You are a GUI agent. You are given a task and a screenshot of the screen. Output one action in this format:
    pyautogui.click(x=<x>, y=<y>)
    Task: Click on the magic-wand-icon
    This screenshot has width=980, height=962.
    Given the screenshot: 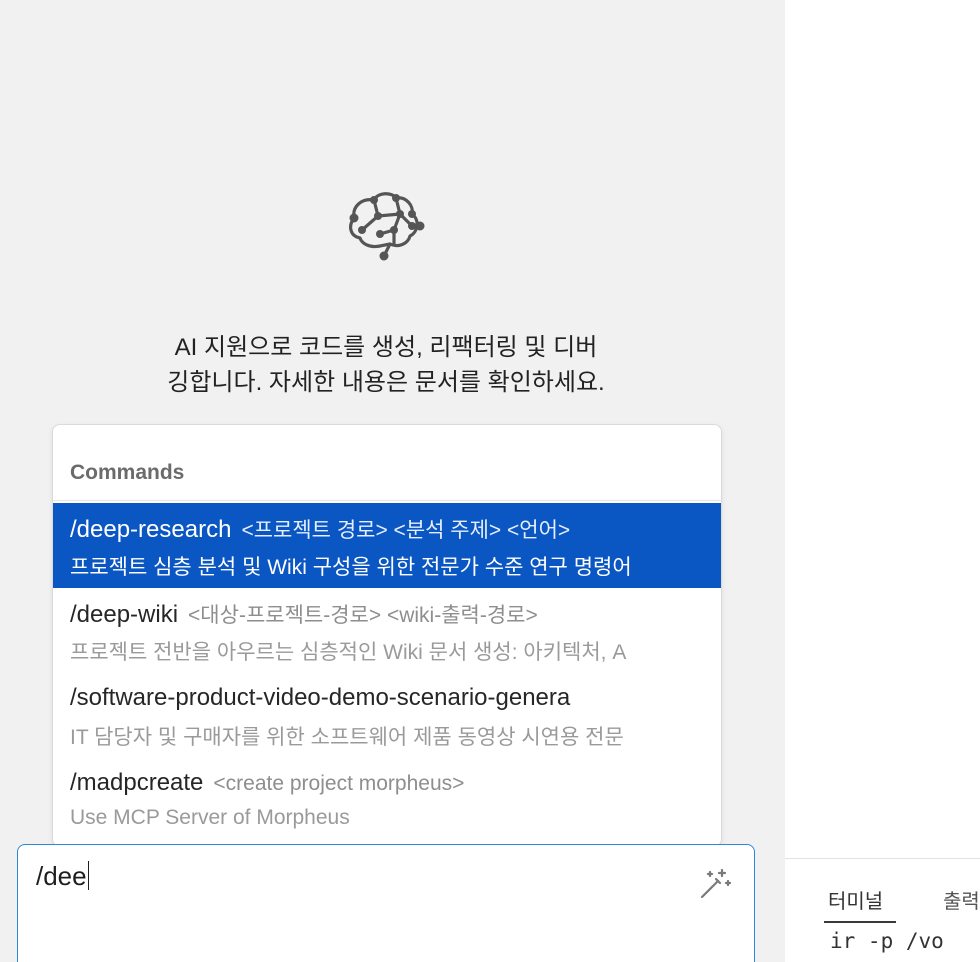 What is the action you would take?
    pyautogui.click(x=715, y=884)
    